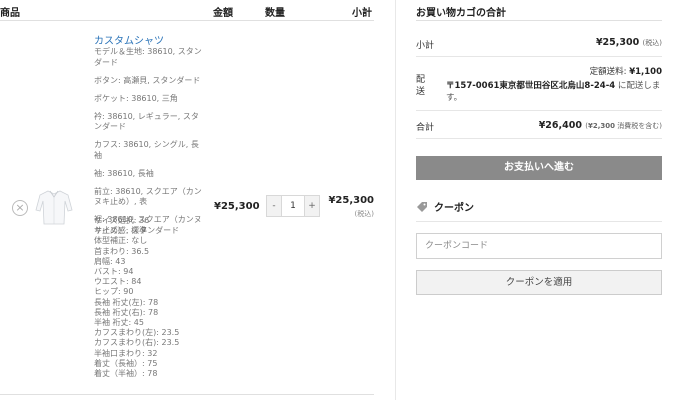 This screenshot has width=678, height=400. Describe the element at coordinates (114, 292) in the screenshot. I see `measurement-item: ヒップ: 90` at that location.